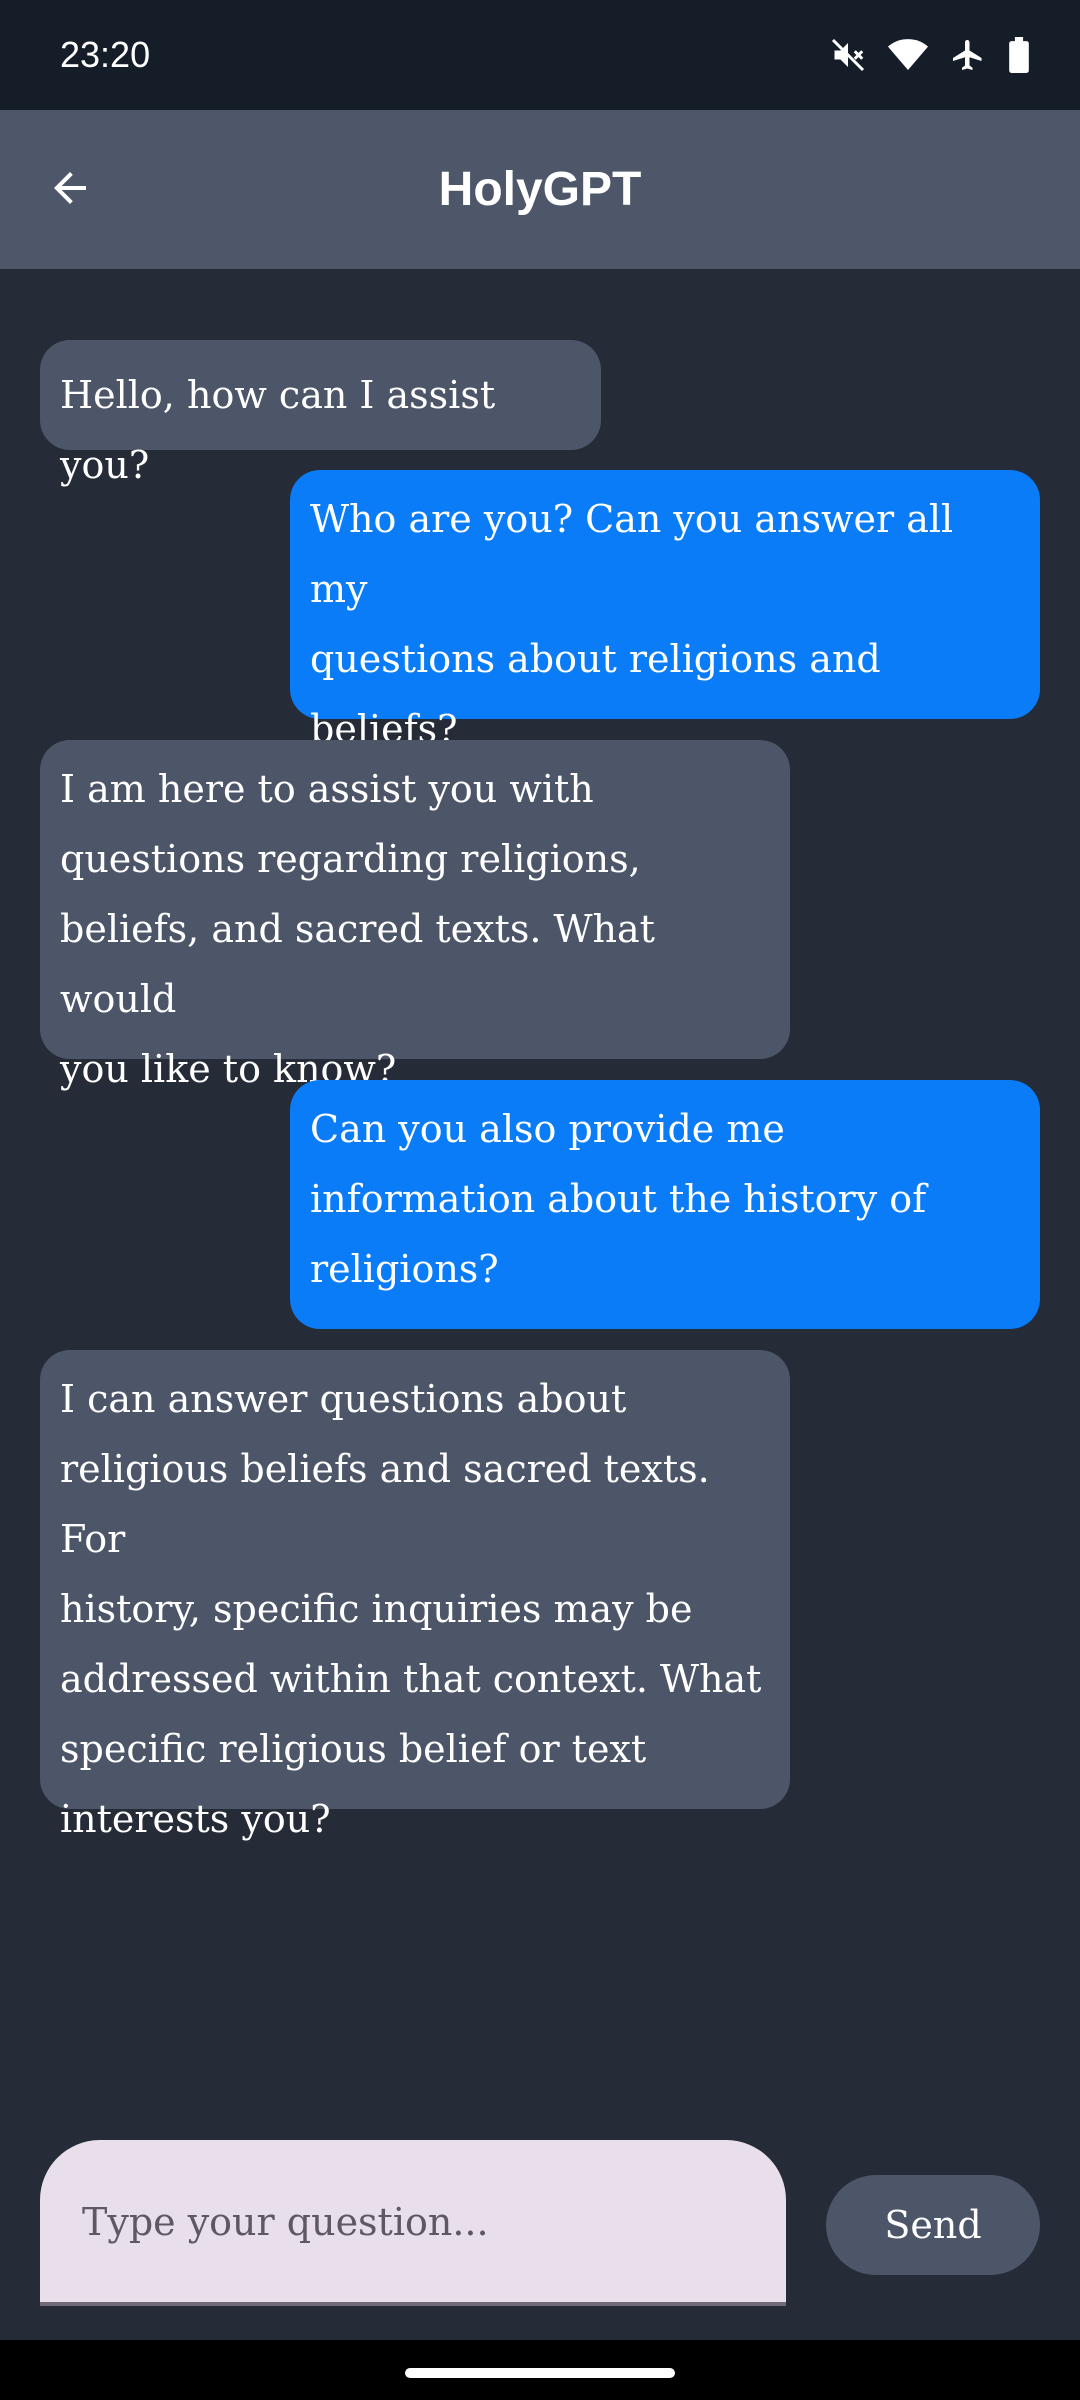 The height and width of the screenshot is (2400, 1080). I want to click on navigation-bar, so click(540, 2370).